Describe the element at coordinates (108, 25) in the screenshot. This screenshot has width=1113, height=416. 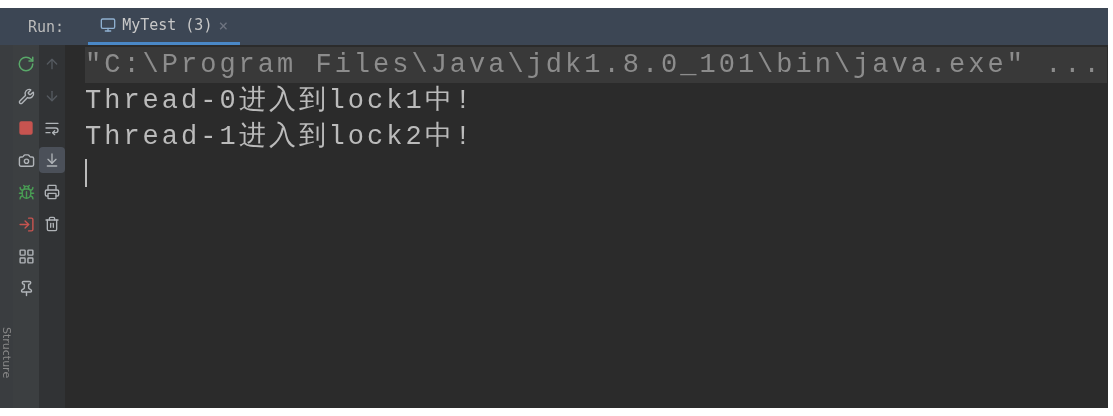
I see `console-icon` at that location.